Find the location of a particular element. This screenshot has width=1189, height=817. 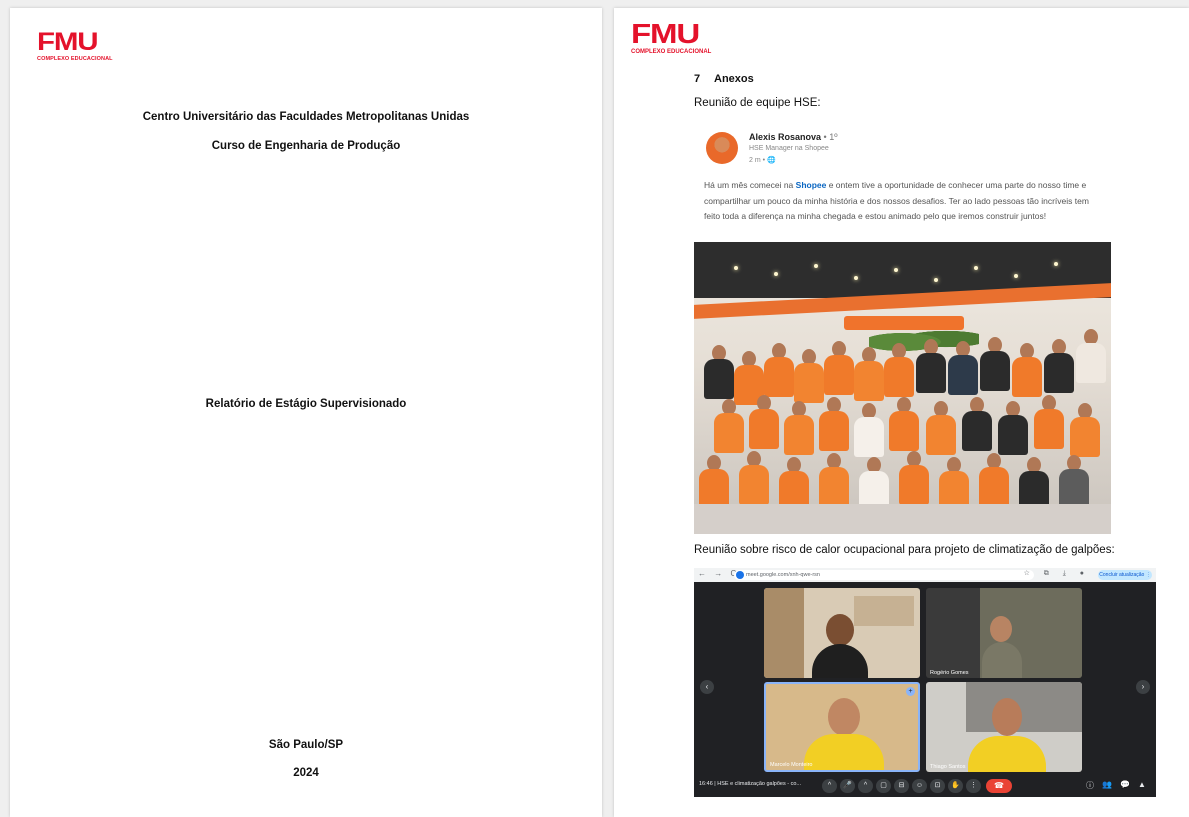

badge-icon: + is located at coordinates (910, 691).